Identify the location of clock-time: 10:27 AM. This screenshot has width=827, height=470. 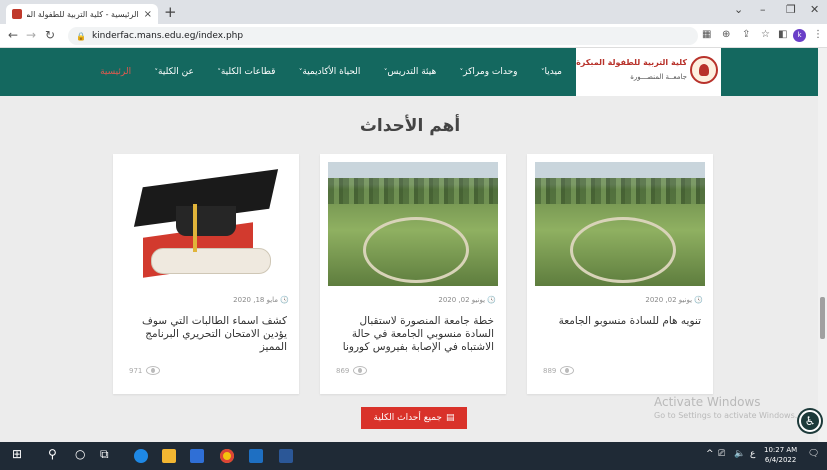
(781, 450).